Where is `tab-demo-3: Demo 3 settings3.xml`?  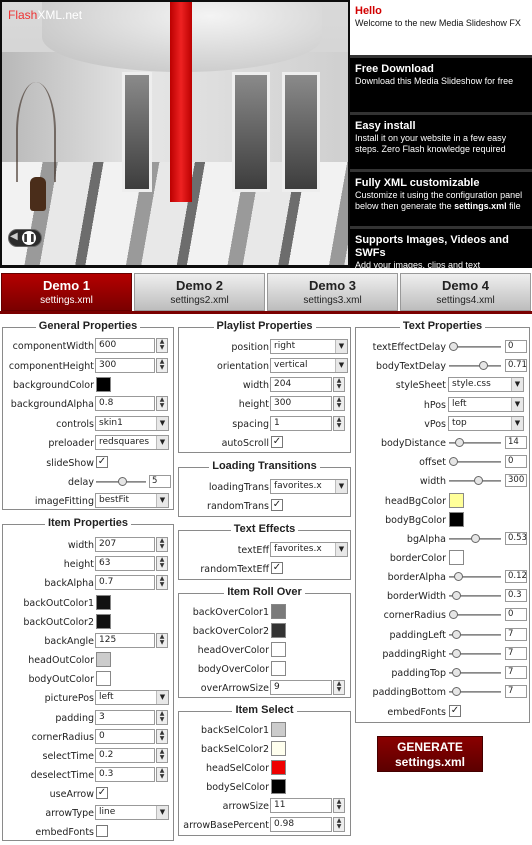 tab-demo-3: Demo 3 settings3.xml is located at coordinates (332, 292).